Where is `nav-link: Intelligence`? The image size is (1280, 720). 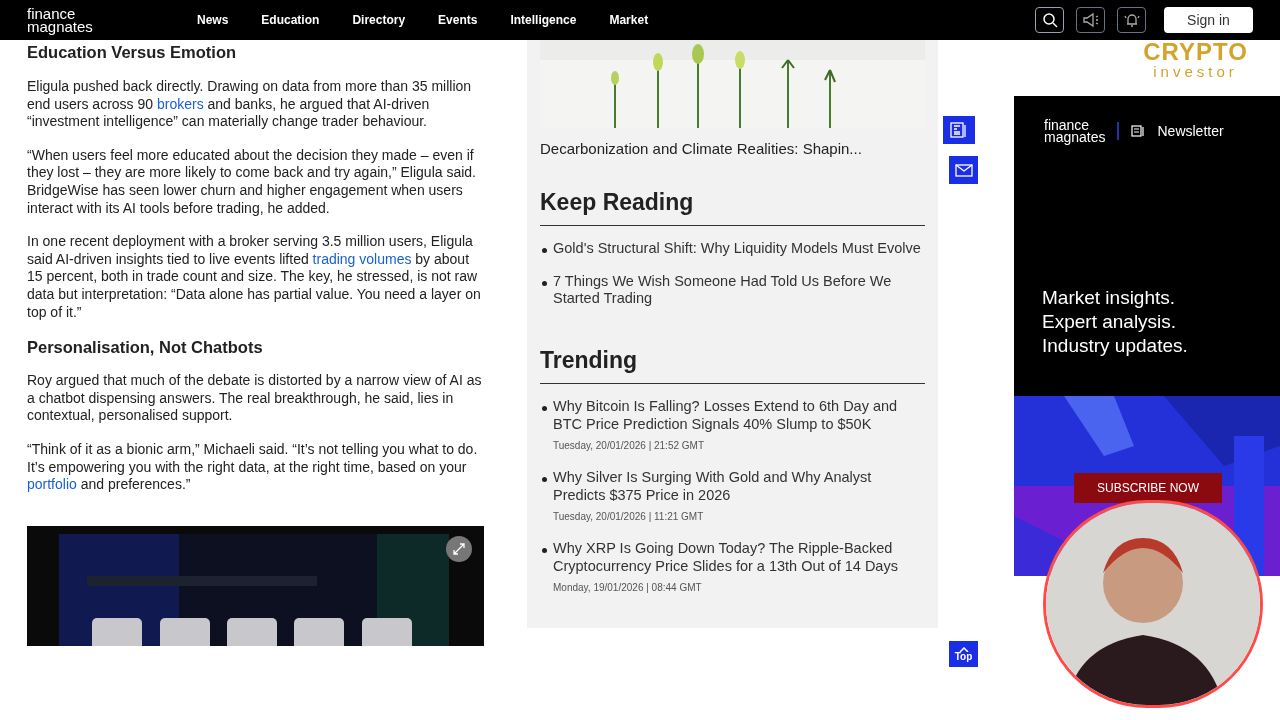
nav-link: Intelligence is located at coordinates (543, 20).